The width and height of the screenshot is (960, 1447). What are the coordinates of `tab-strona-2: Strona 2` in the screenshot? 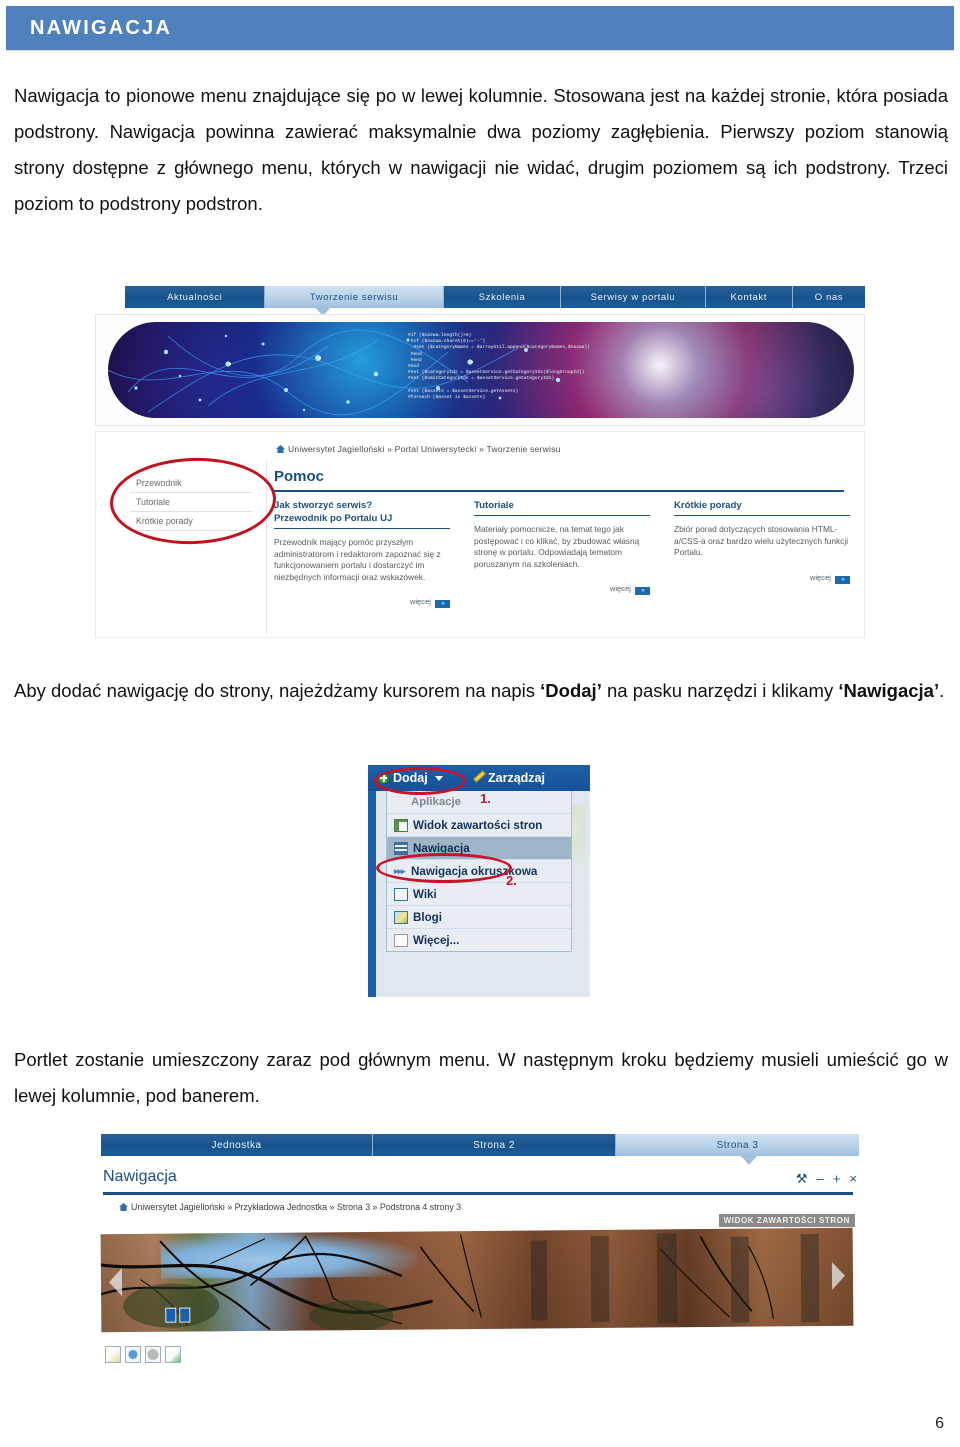 It's located at (494, 1145).